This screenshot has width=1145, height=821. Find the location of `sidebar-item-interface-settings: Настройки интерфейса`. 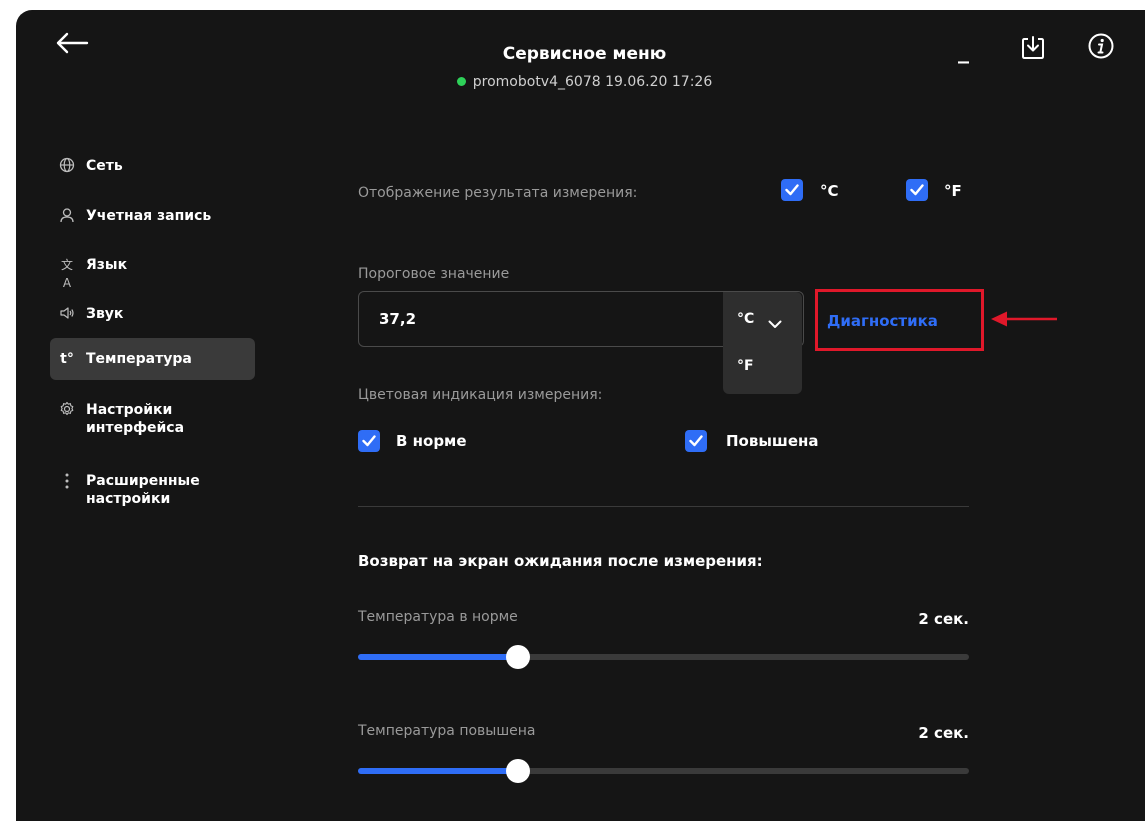

sidebar-item-interface-settings: Настройки интерфейса is located at coordinates (152, 419).